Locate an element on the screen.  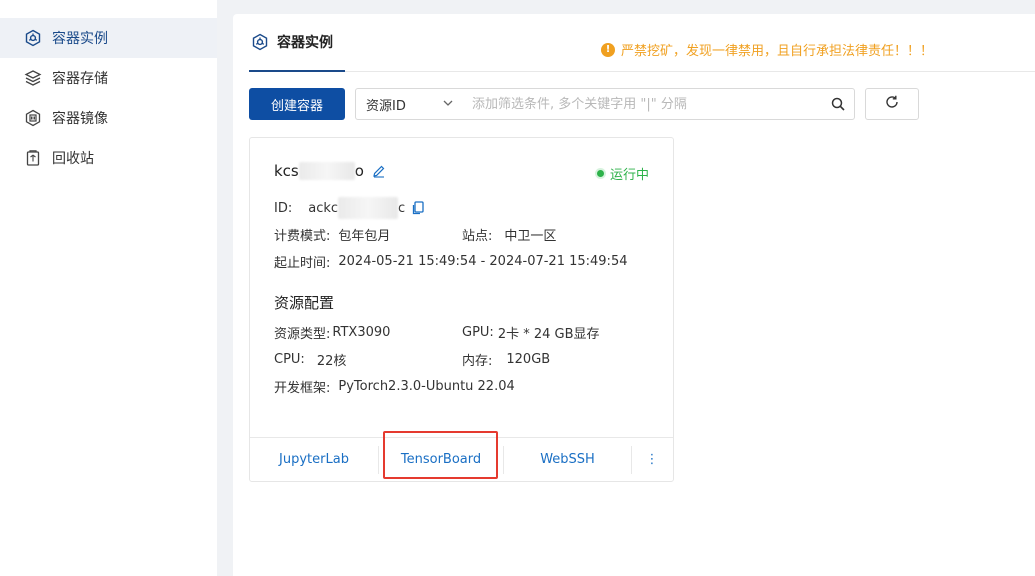
sidebar-item-container-instances: 容器实例 is located at coordinates (108, 38).